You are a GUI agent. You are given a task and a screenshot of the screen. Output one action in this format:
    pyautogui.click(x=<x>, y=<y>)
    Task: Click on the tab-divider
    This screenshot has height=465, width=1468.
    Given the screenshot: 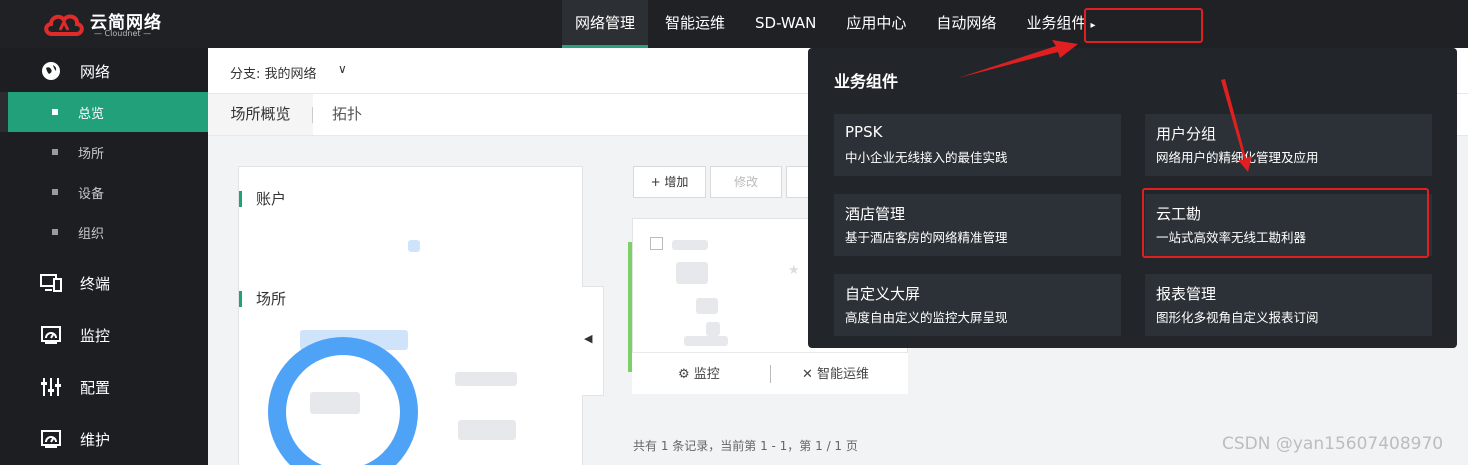 What is the action you would take?
    pyautogui.click(x=312, y=115)
    